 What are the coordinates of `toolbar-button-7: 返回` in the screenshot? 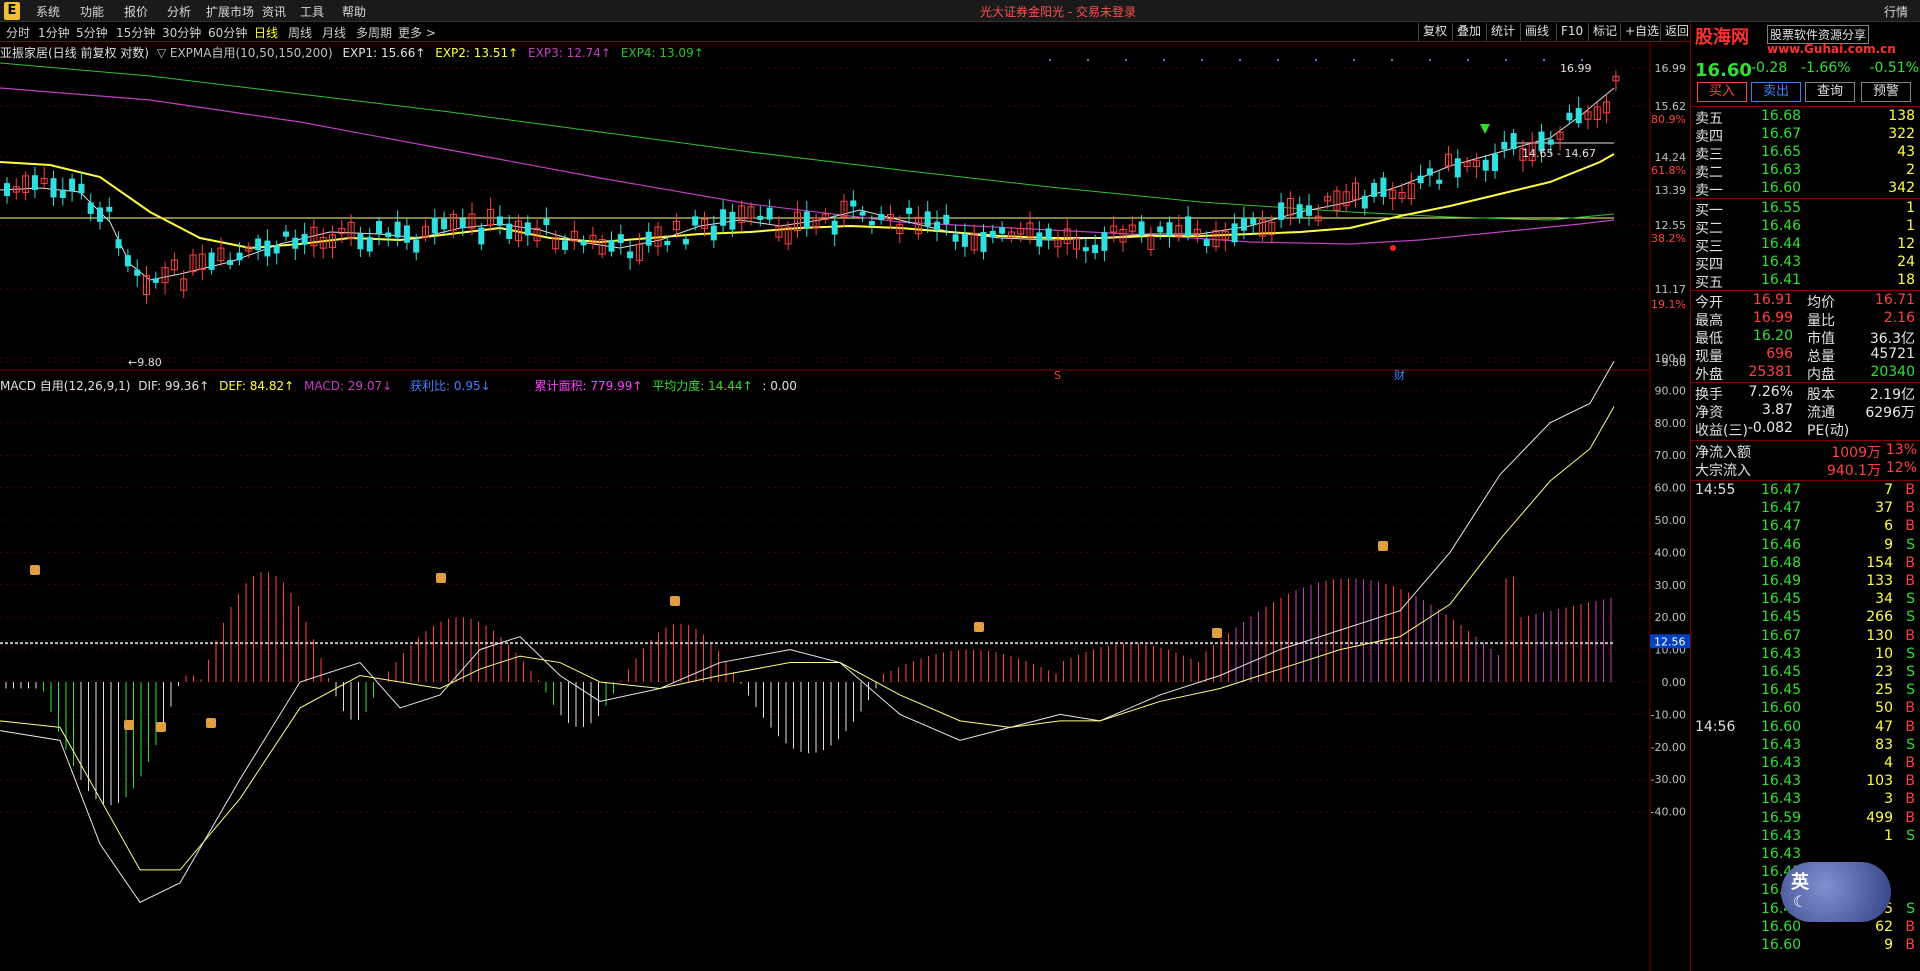 It's located at (1676, 32).